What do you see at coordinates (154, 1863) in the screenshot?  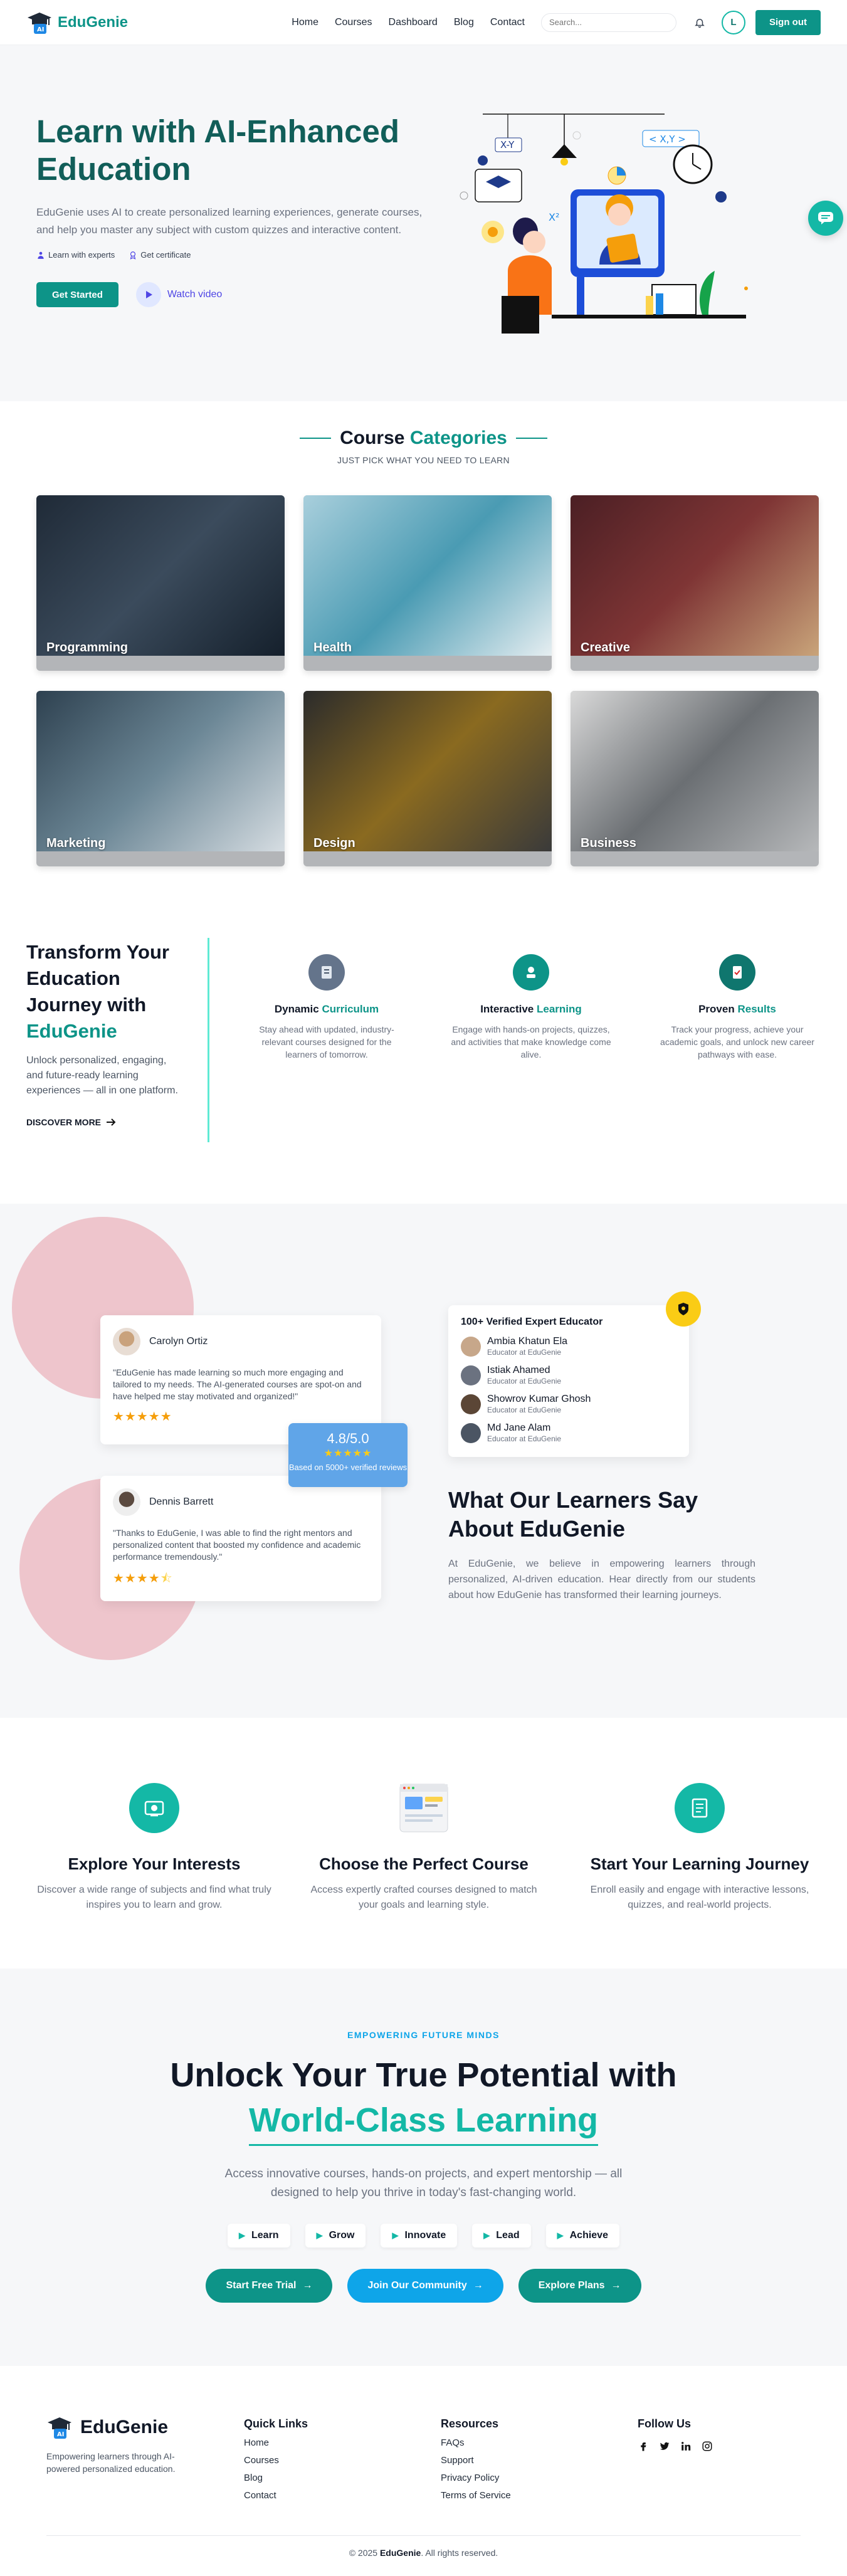 I see `step-title: Explore Your Interests` at bounding box center [154, 1863].